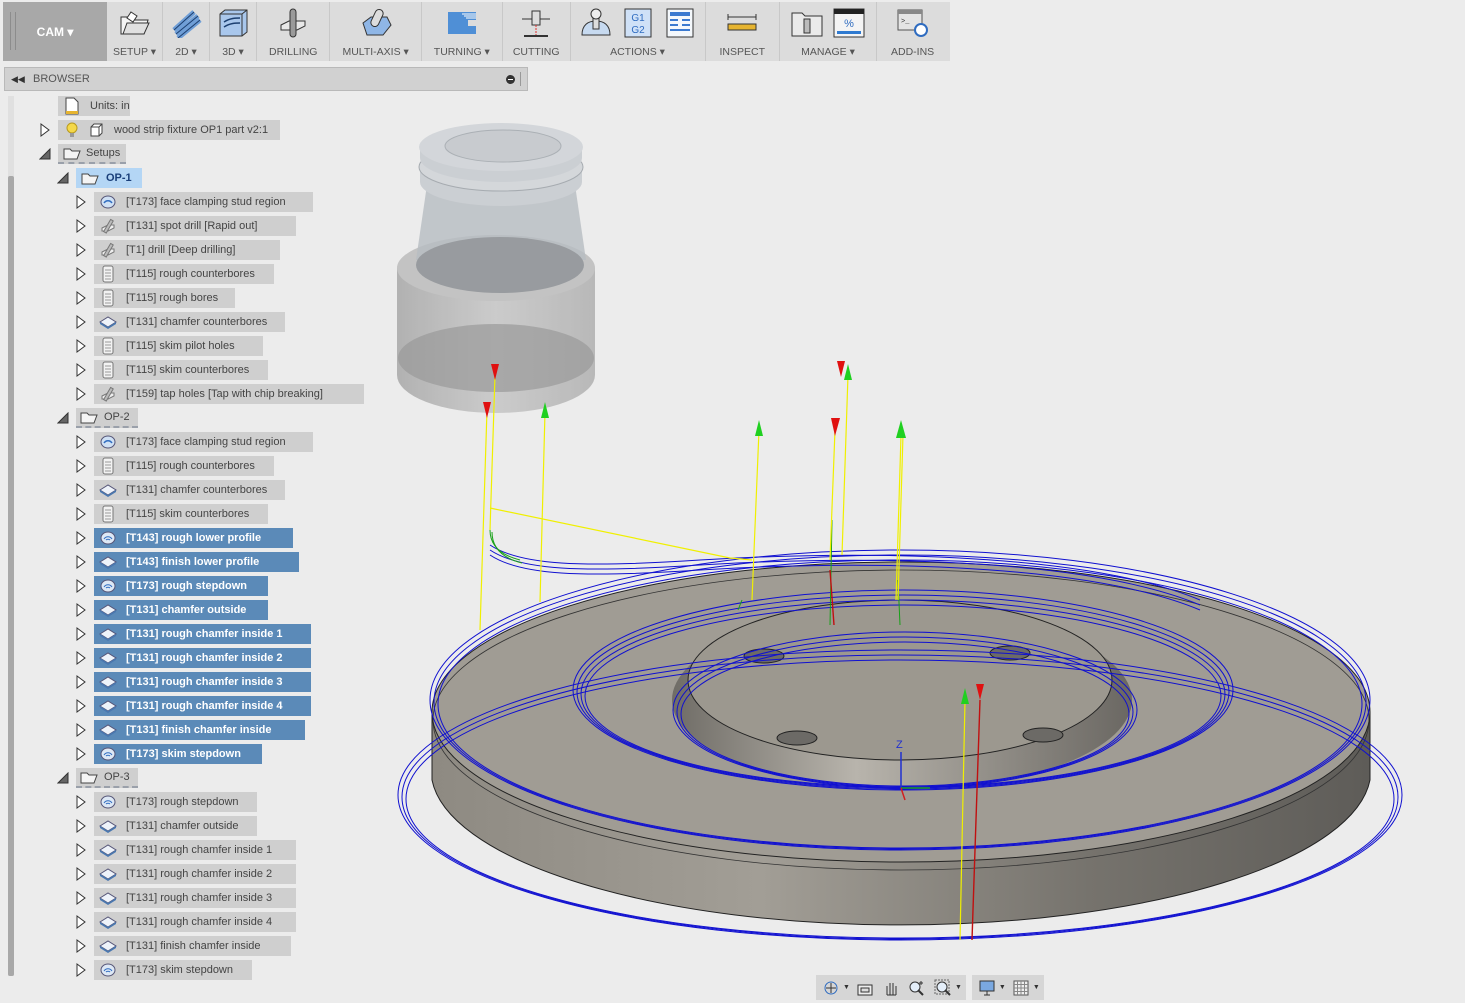 The width and height of the screenshot is (1465, 1003). What do you see at coordinates (187, 31) in the screenshot?
I see `2d-group: 2D ▾` at bounding box center [187, 31].